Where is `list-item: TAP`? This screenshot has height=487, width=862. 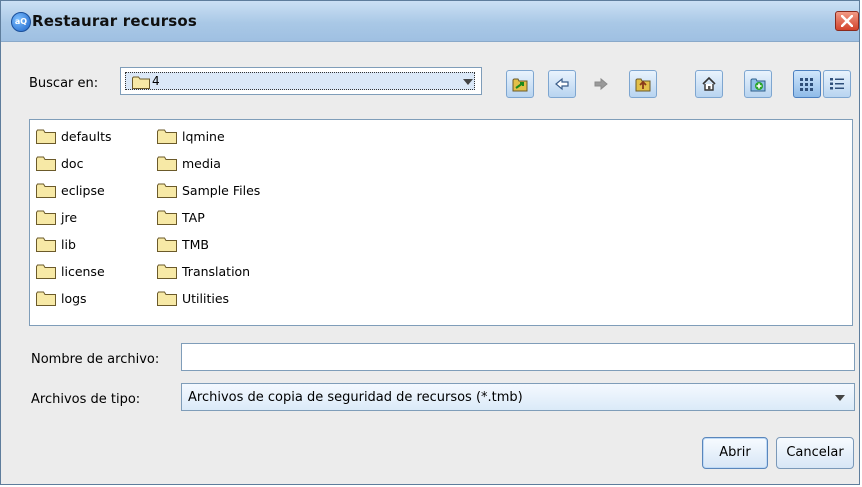
list-item: TAP is located at coordinates (217, 219).